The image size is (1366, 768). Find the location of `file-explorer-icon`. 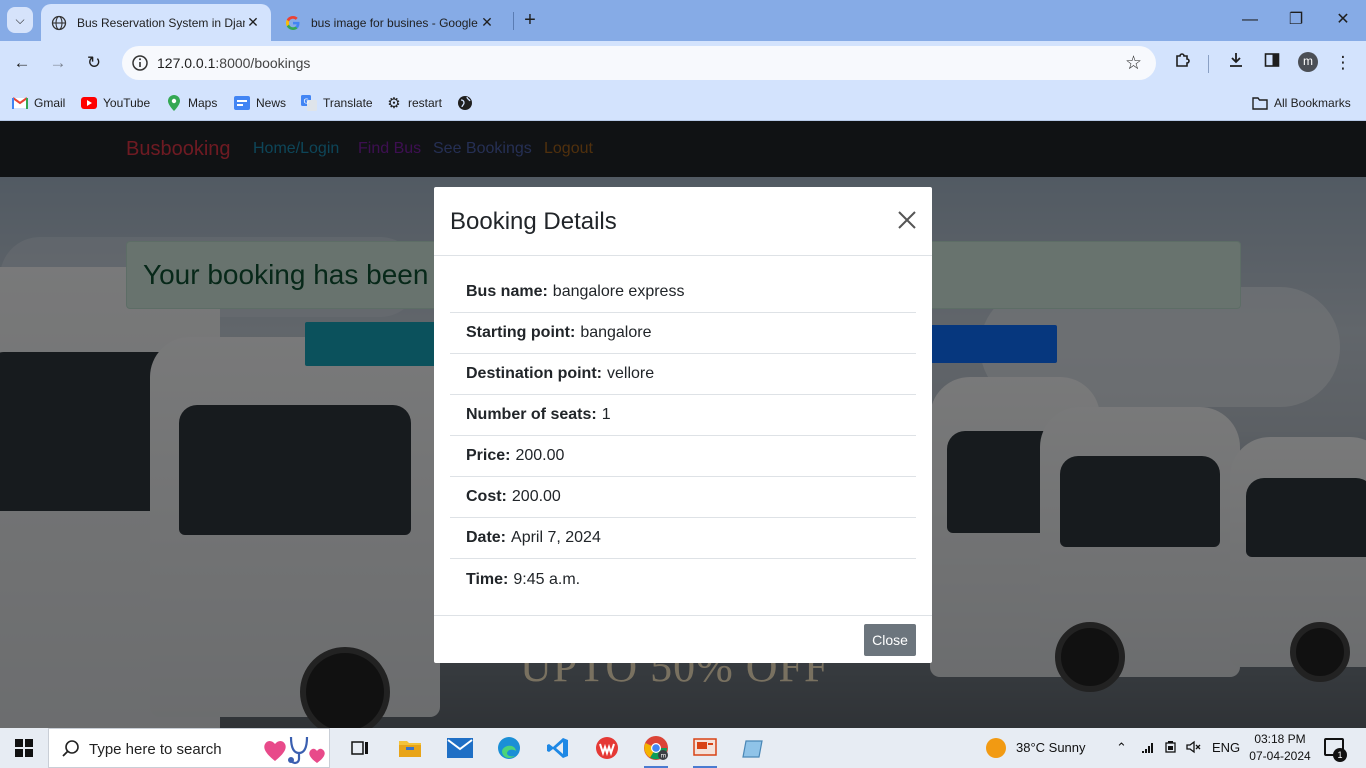

file-explorer-icon is located at coordinates (410, 748).